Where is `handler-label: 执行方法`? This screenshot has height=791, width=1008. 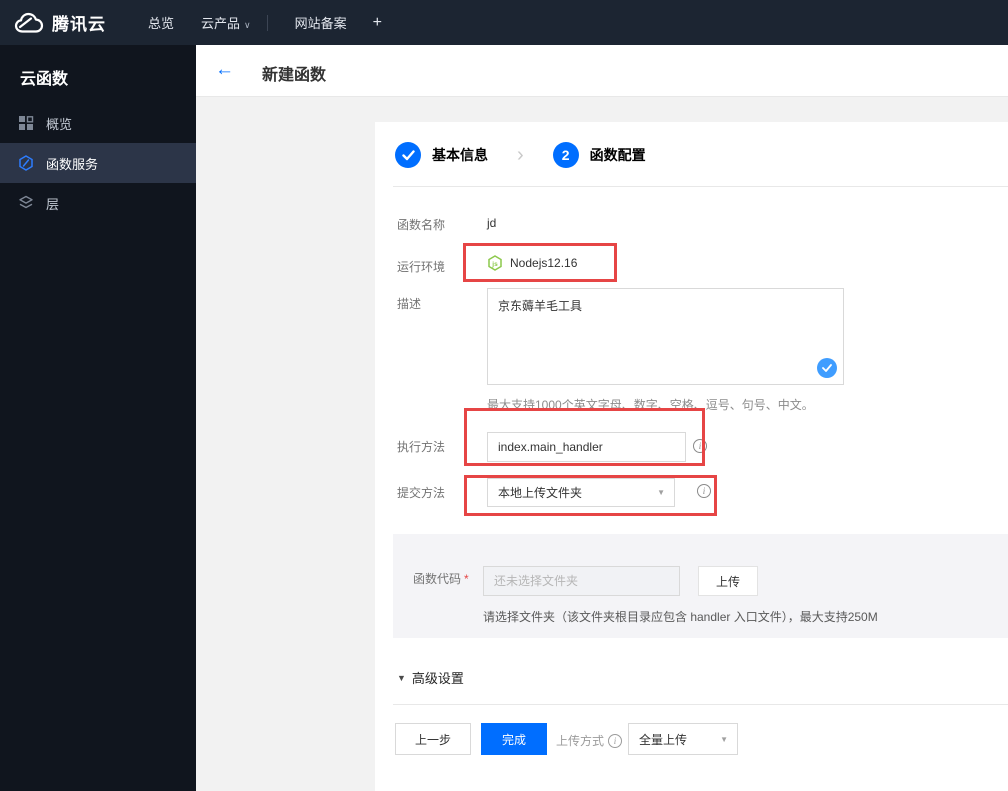 handler-label: 执行方法 is located at coordinates (421, 447).